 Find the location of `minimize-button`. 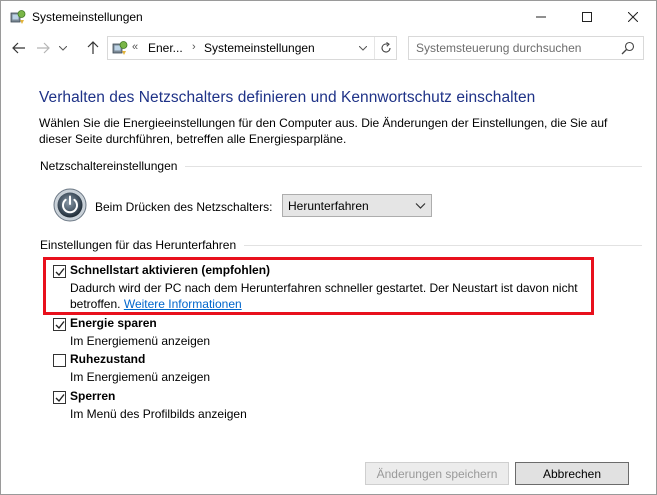

minimize-button is located at coordinates (541, 16).